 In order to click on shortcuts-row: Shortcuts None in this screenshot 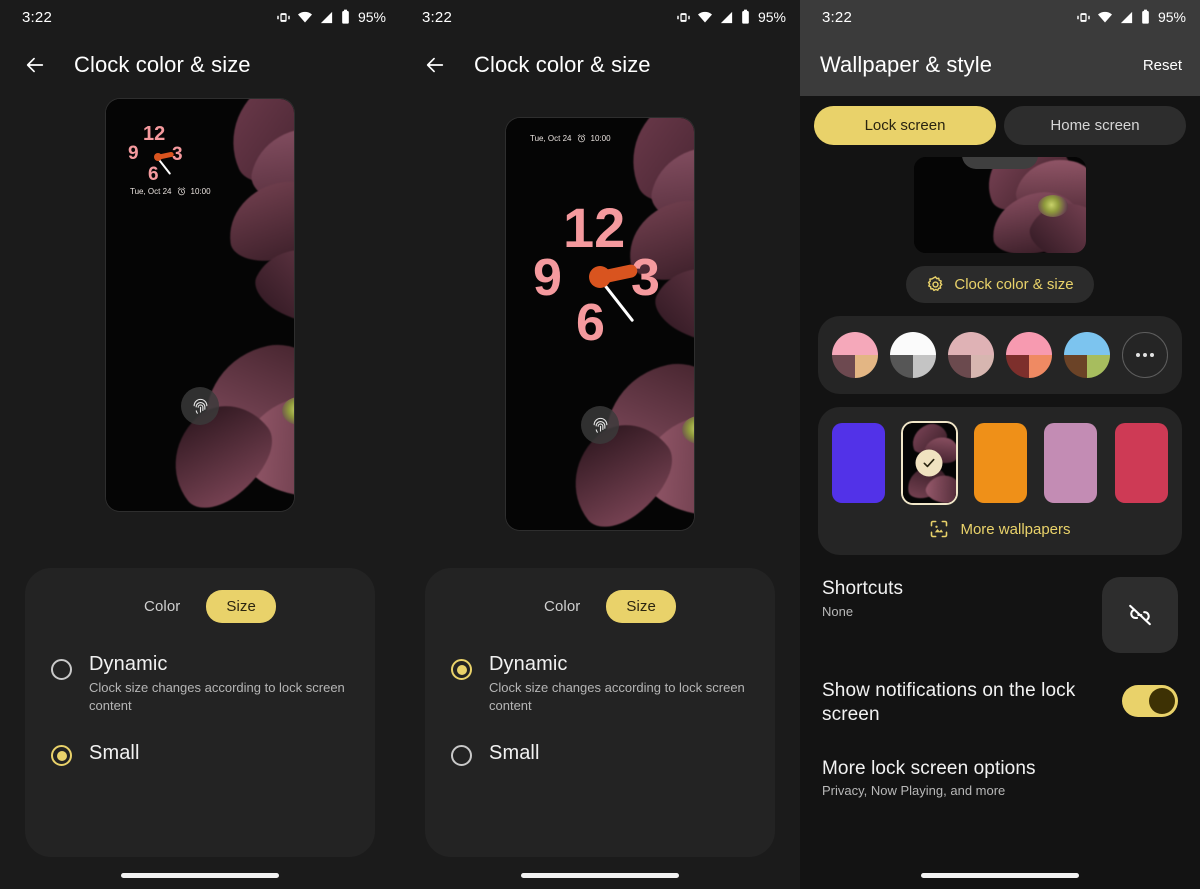, I will do `click(1000, 604)`.